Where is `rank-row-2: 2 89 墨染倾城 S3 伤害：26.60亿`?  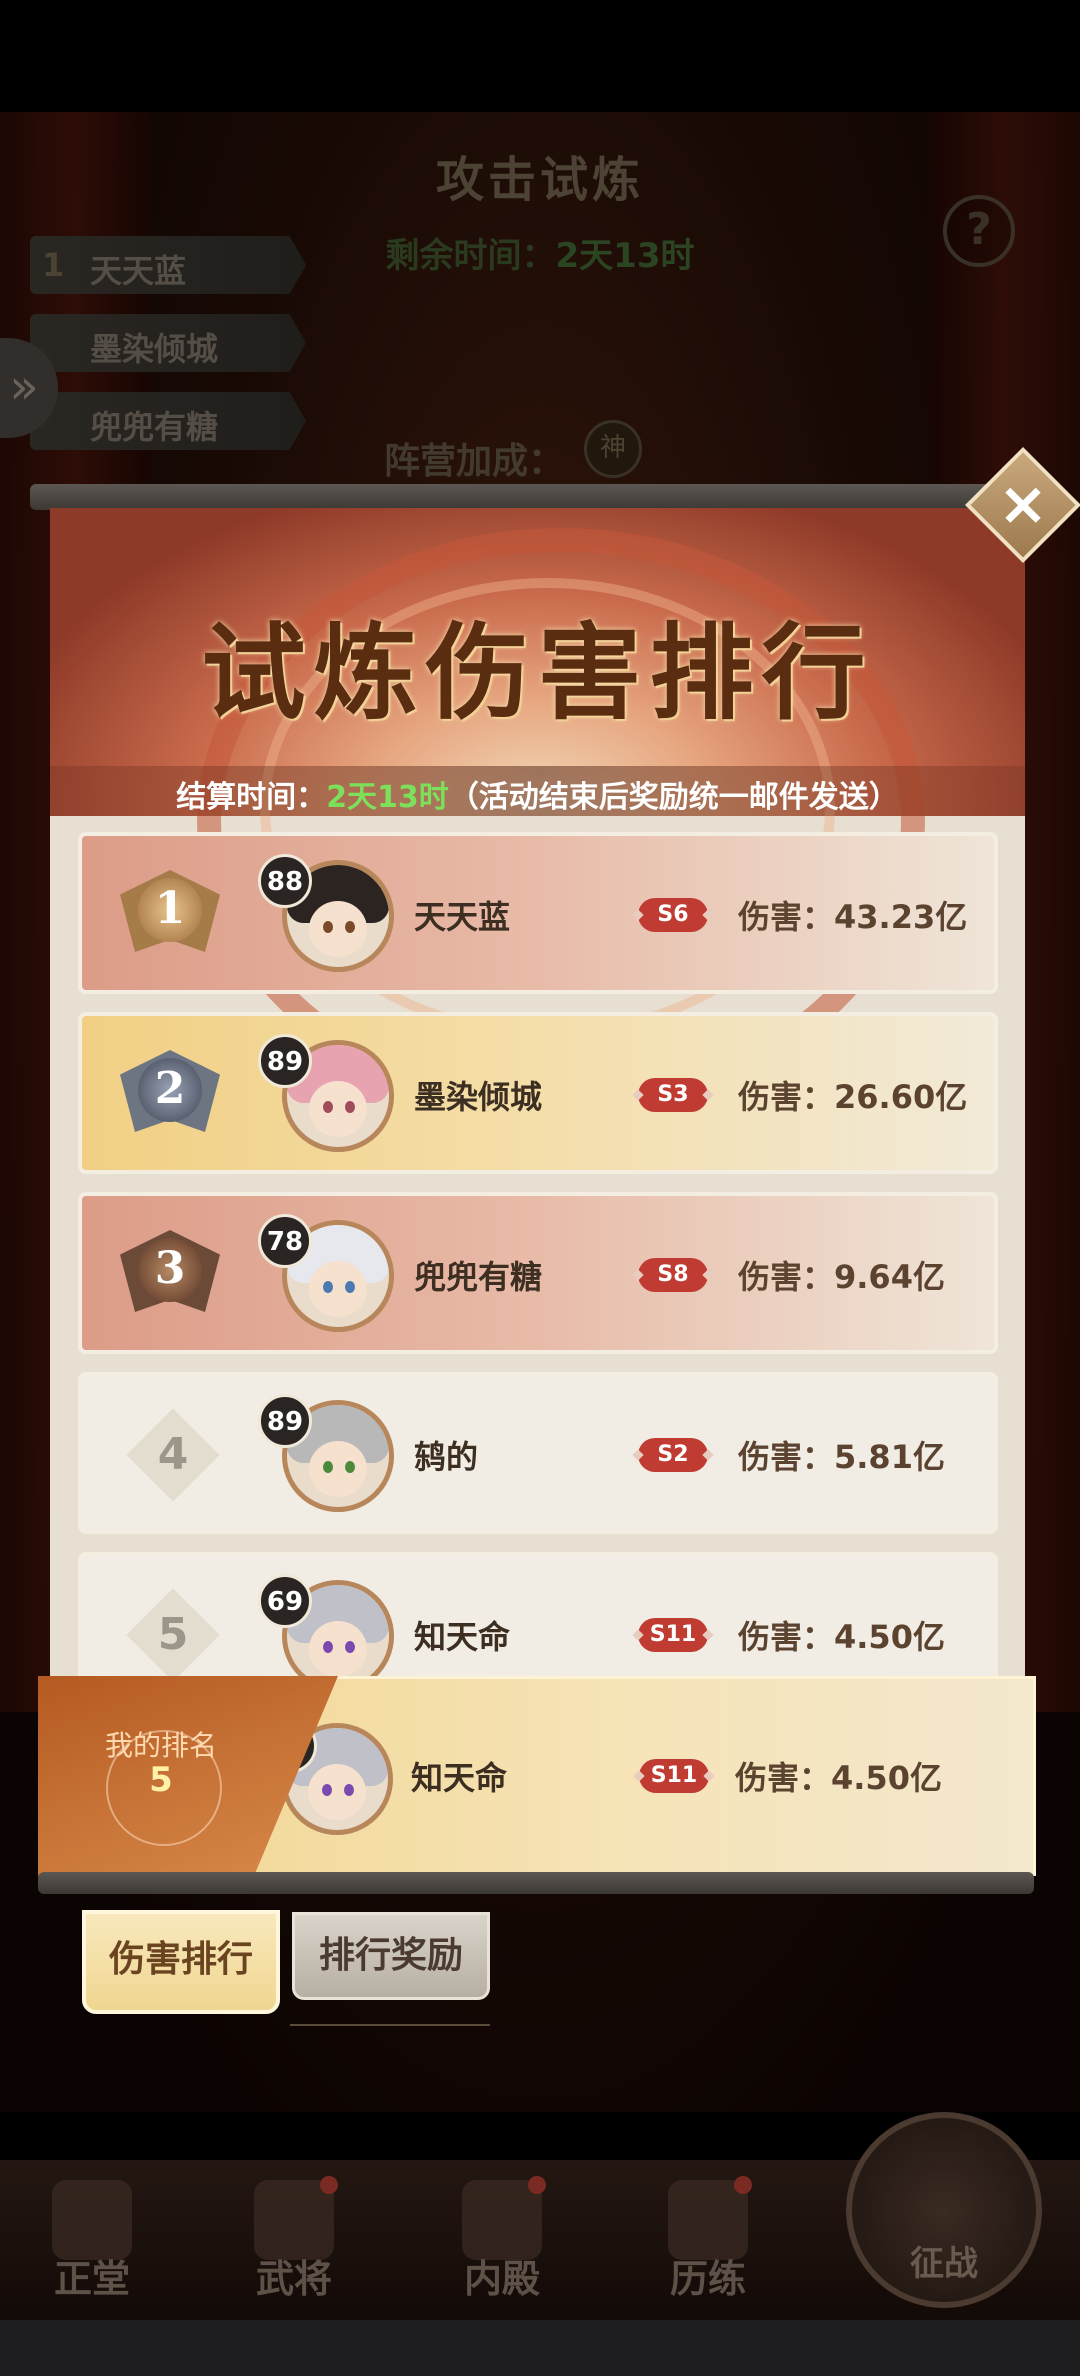 rank-row-2: 2 89 墨染倾城 S3 伤害：26.60亿 is located at coordinates (538, 1093).